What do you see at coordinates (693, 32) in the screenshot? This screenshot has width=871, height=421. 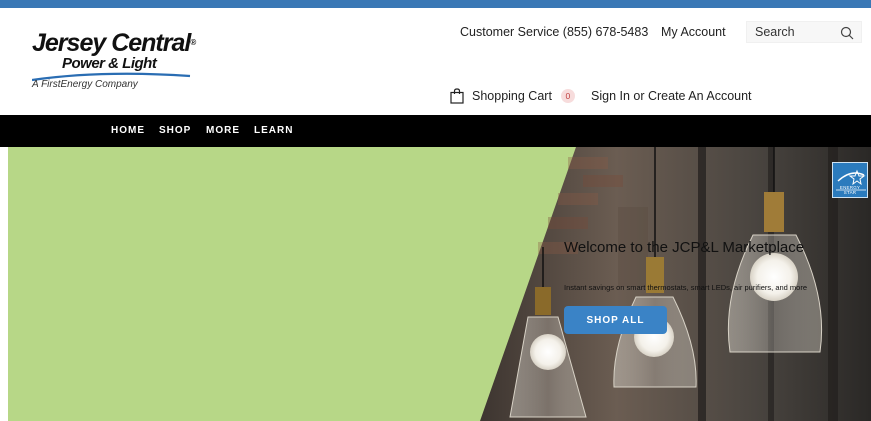 I see `my-account-link: My Account` at bounding box center [693, 32].